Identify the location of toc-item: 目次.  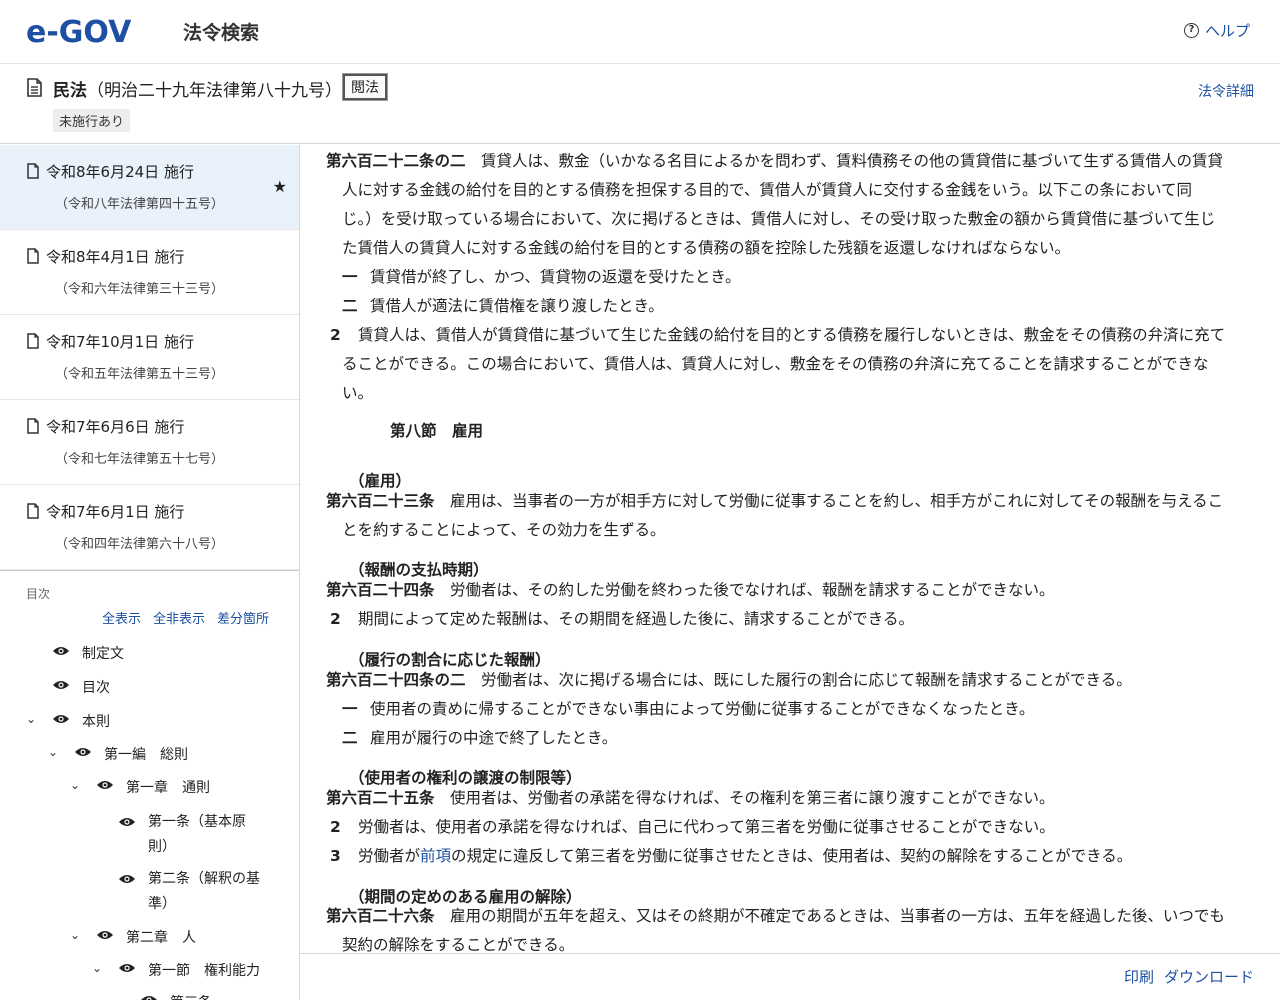
(81, 687).